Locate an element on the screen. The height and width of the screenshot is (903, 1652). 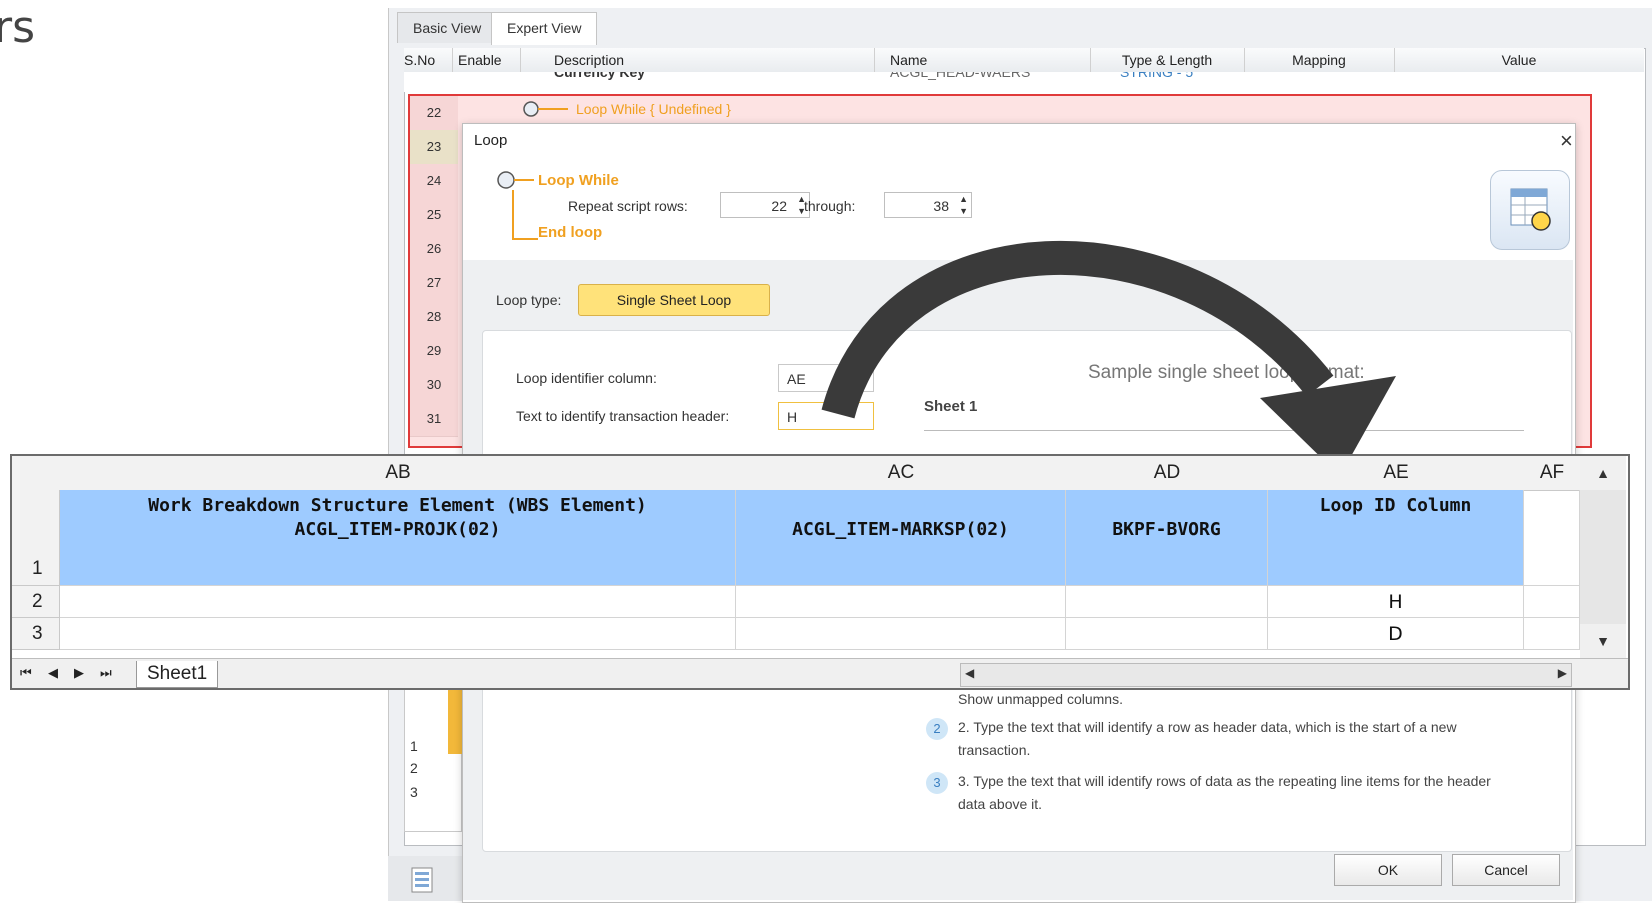
row-number: 29 is located at coordinates (434, 351).